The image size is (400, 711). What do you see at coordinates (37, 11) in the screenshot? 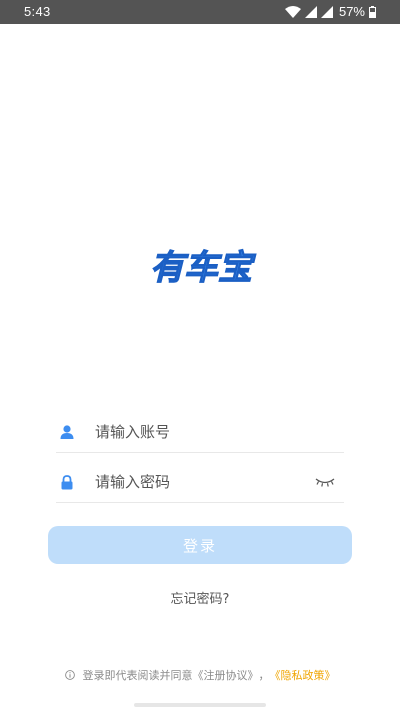
I see `status-time: 5:43` at bounding box center [37, 11].